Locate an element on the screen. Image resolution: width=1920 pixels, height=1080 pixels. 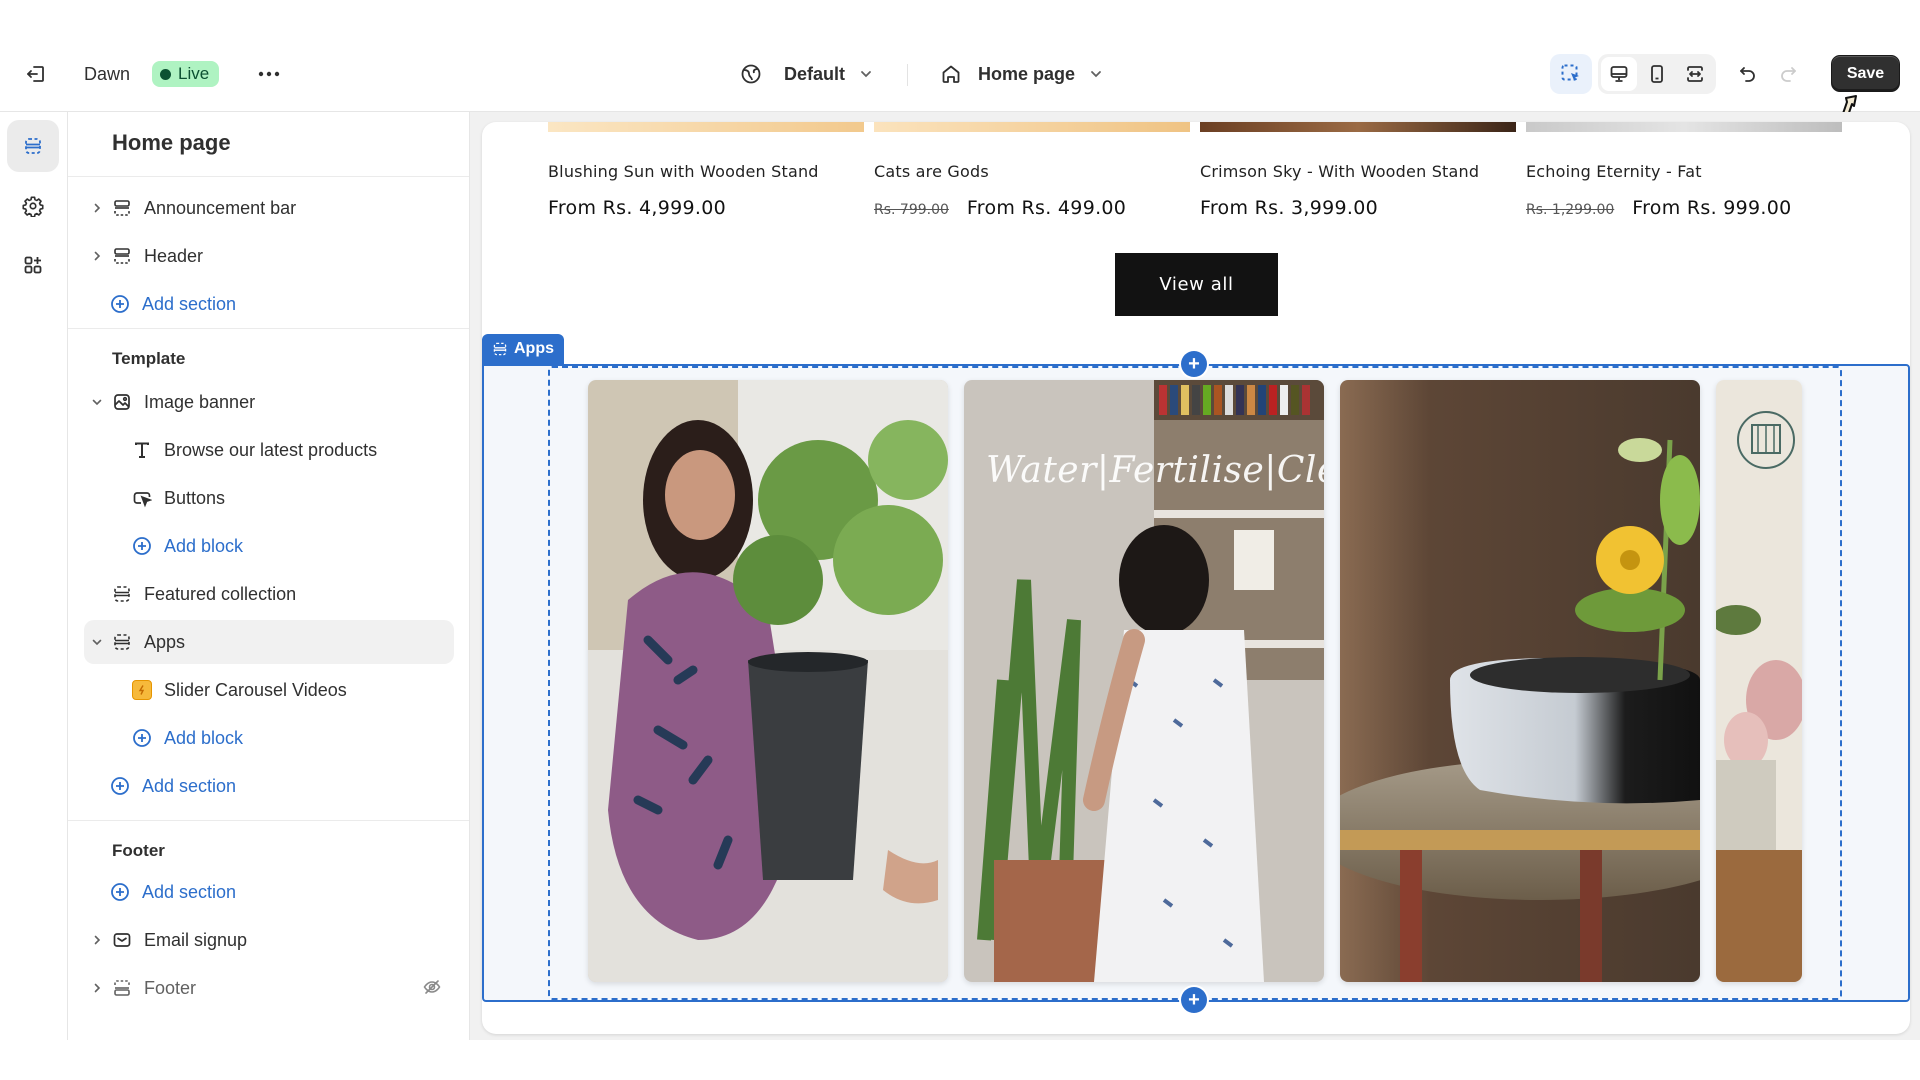
expand-horizontal-icon is located at coordinates (1695, 74).